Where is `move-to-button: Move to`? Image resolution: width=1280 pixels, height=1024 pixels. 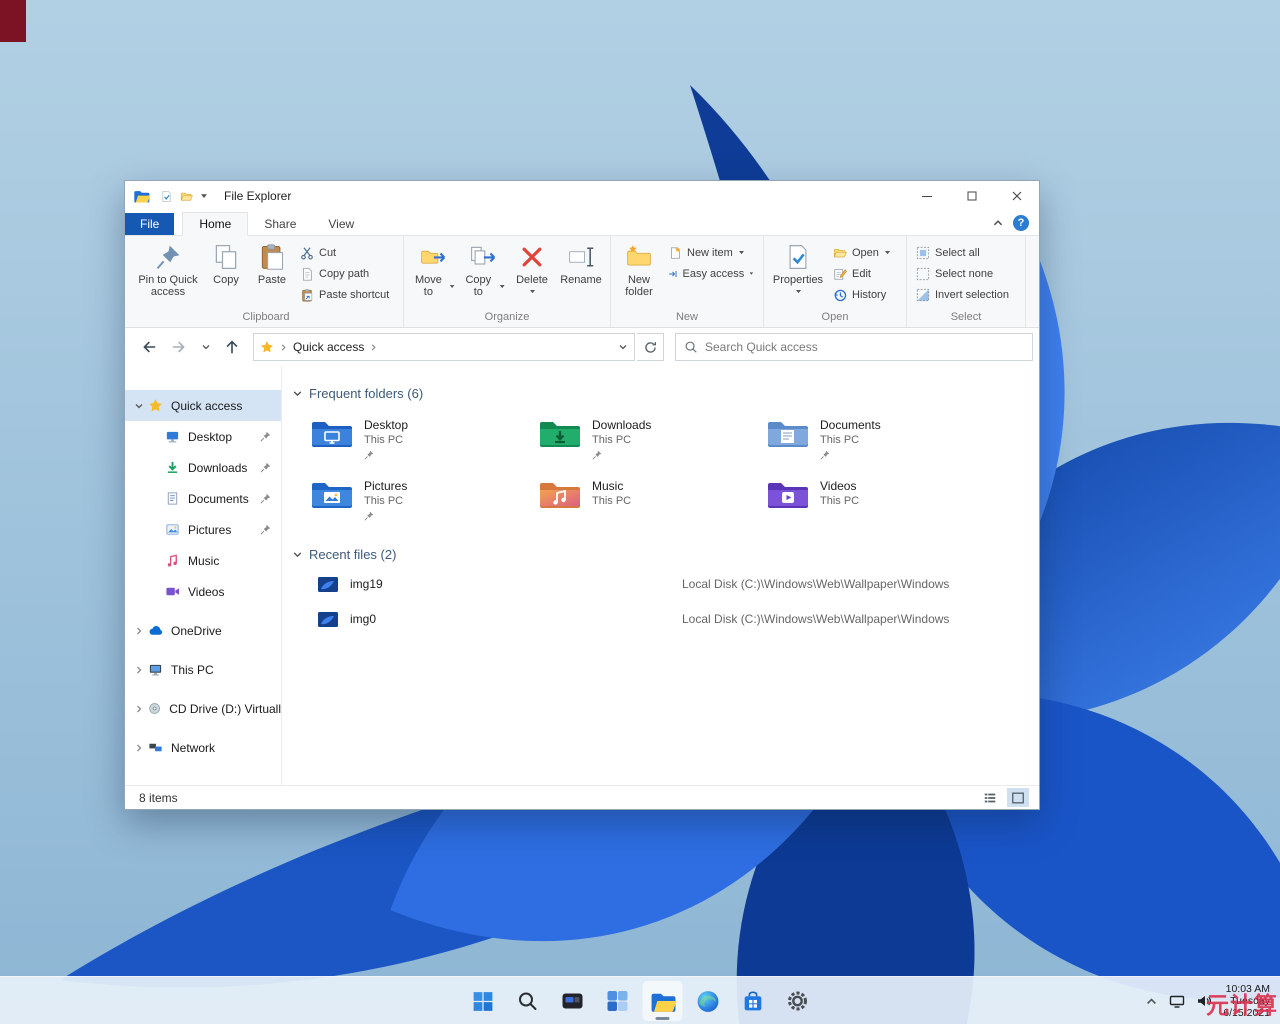
move-to-button: Move to is located at coordinates (433, 270).